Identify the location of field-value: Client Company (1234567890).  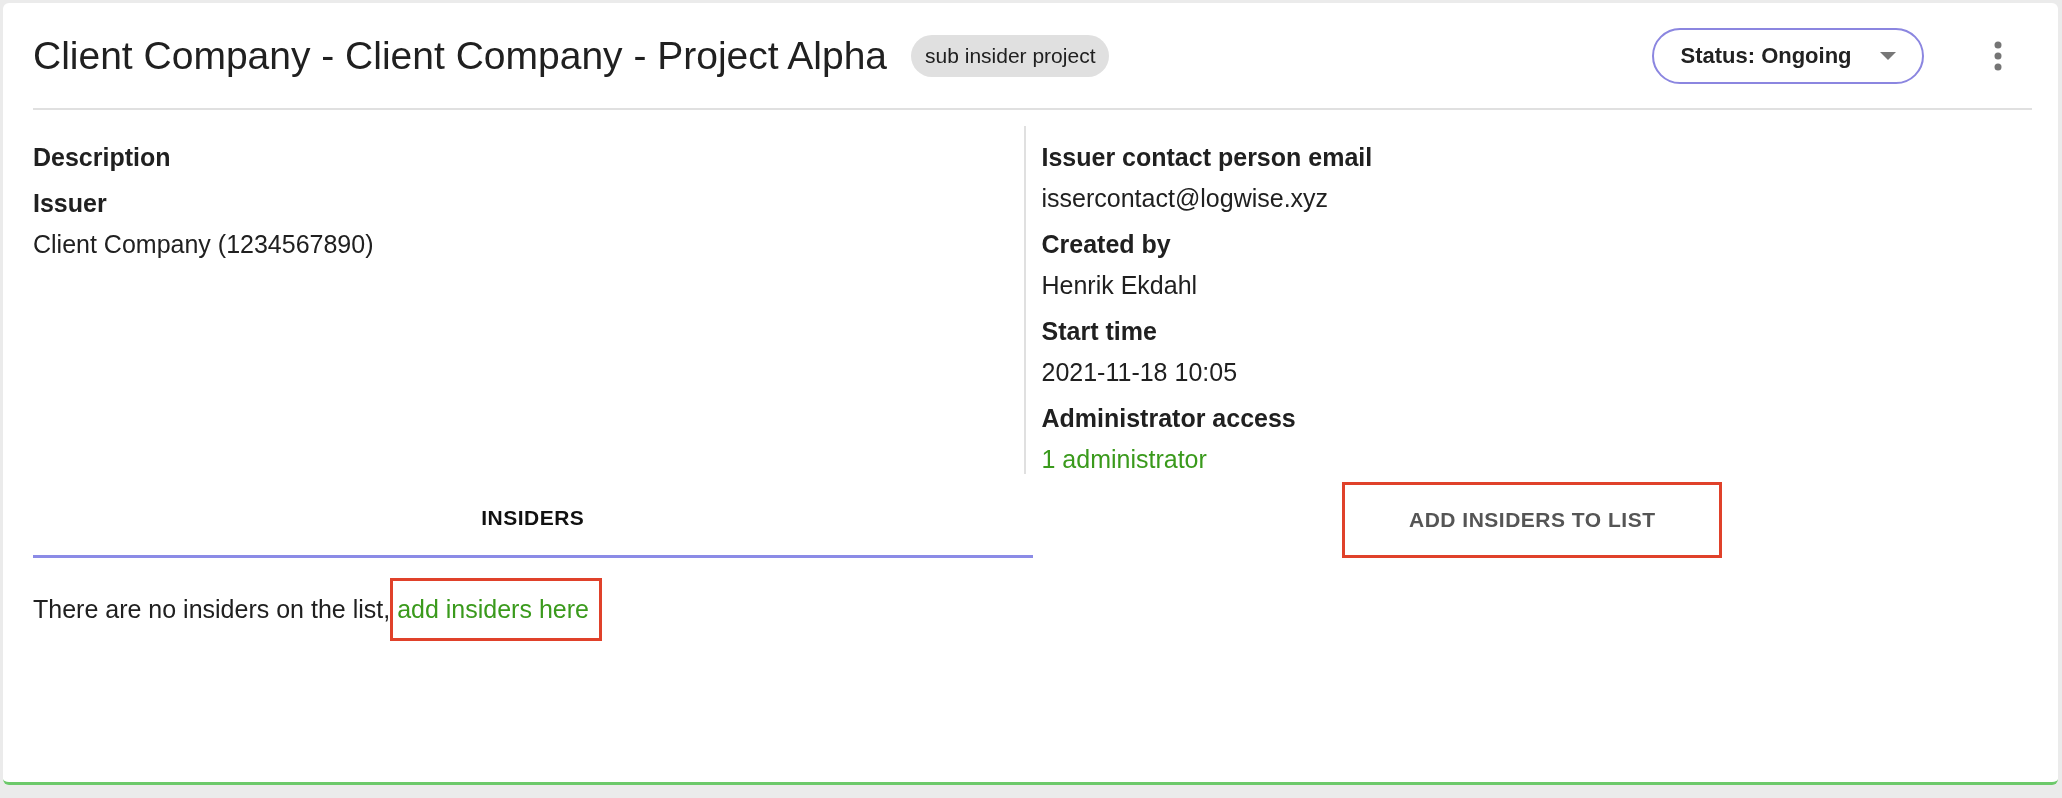
(204, 244).